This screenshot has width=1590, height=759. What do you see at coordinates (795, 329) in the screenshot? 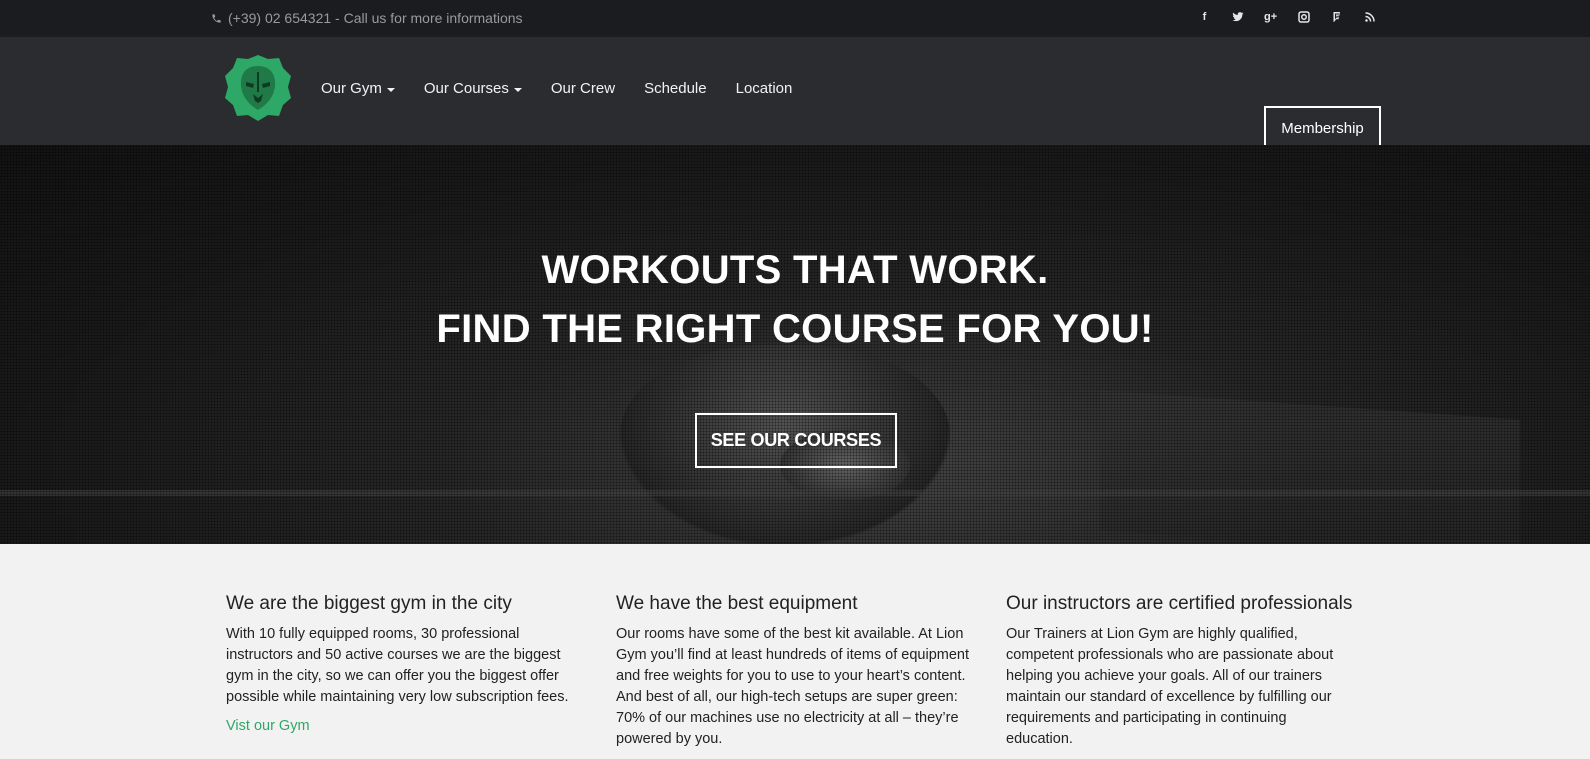
I see `hero-title-line2: FIND THE RIGHT COURSE FOR YOU!` at bounding box center [795, 329].